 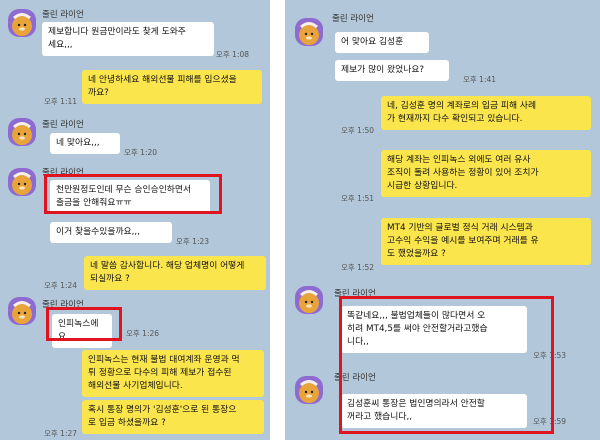 What do you see at coordinates (85, 143) in the screenshot?
I see `message-bubble: 네 맞아요,,,` at bounding box center [85, 143].